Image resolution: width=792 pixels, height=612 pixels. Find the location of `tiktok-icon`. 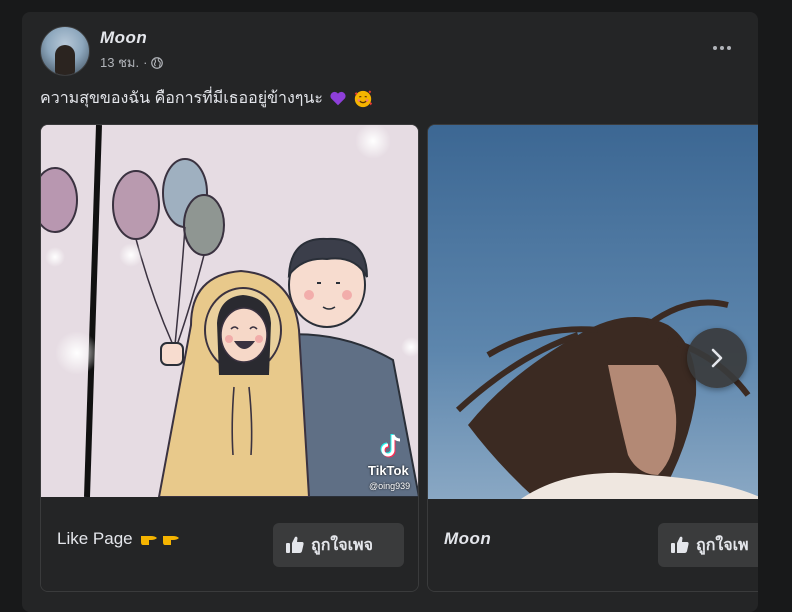

tiktok-icon is located at coordinates (390, 446).